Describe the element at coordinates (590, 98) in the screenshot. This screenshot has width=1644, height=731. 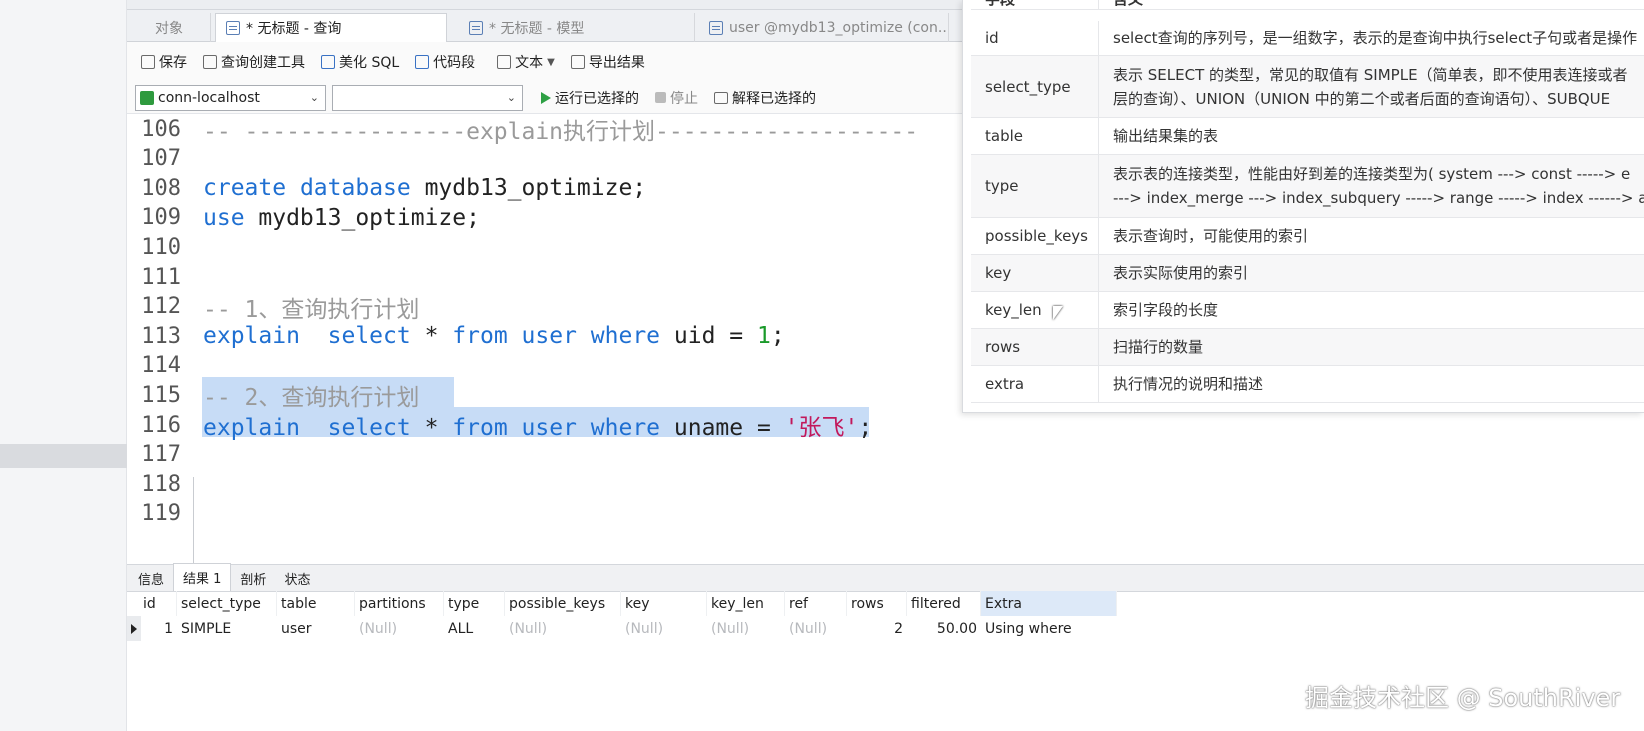
I see `run-selected-button: 运行已选择的` at that location.